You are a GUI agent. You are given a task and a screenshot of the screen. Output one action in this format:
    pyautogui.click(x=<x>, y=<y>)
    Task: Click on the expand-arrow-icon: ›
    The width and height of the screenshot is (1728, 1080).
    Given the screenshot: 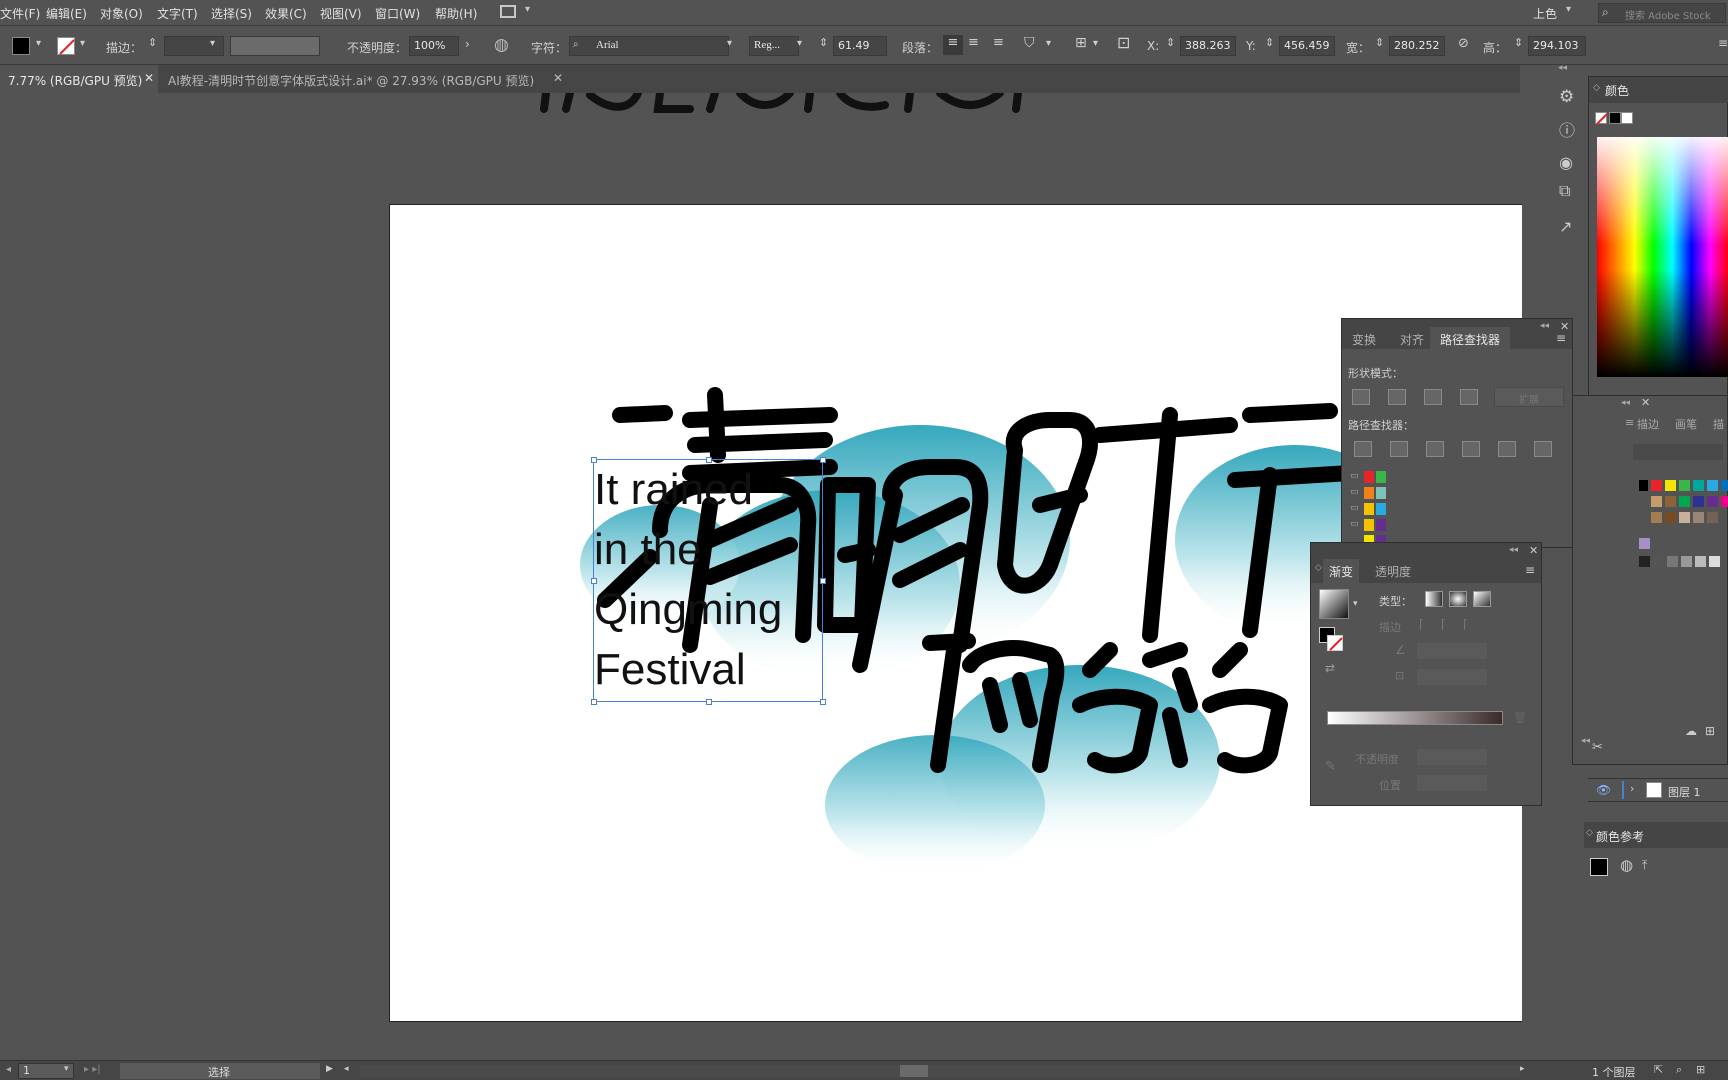 What is the action you would take?
    pyautogui.click(x=1632, y=788)
    